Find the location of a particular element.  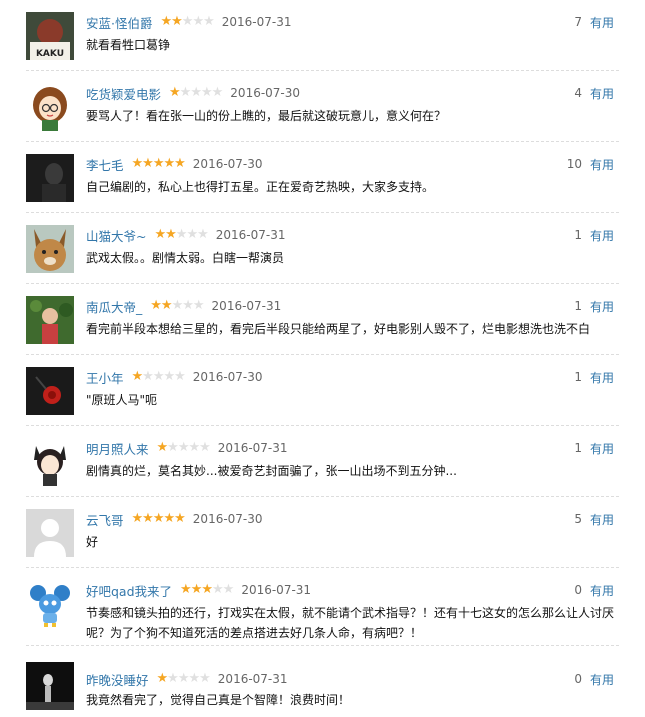

comment-meta: 明月照人来 ★ ★ ★ ★ ★ 2016-07-31 is located at coordinates (187, 448).